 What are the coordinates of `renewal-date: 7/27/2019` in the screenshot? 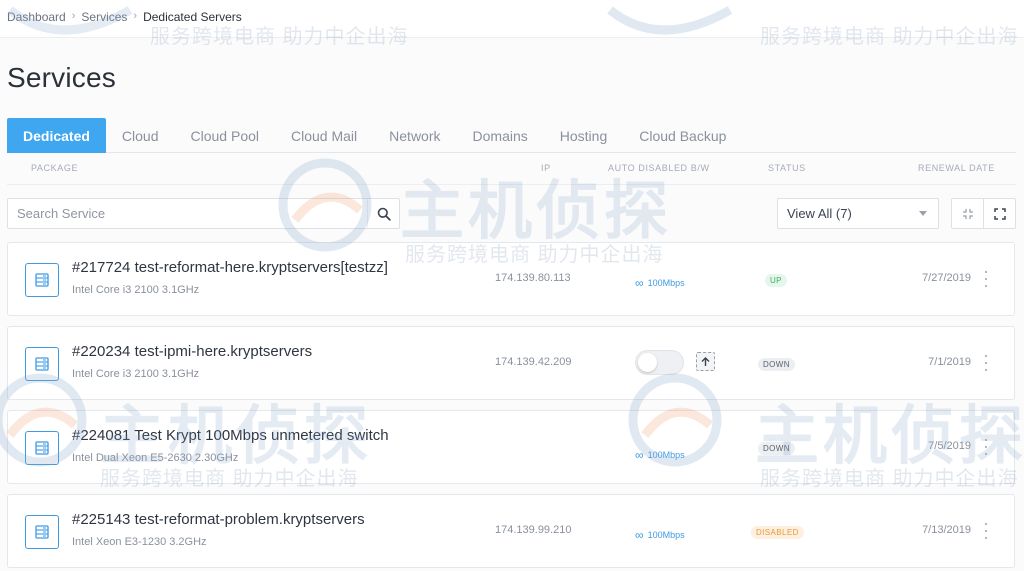 It's located at (946, 278).